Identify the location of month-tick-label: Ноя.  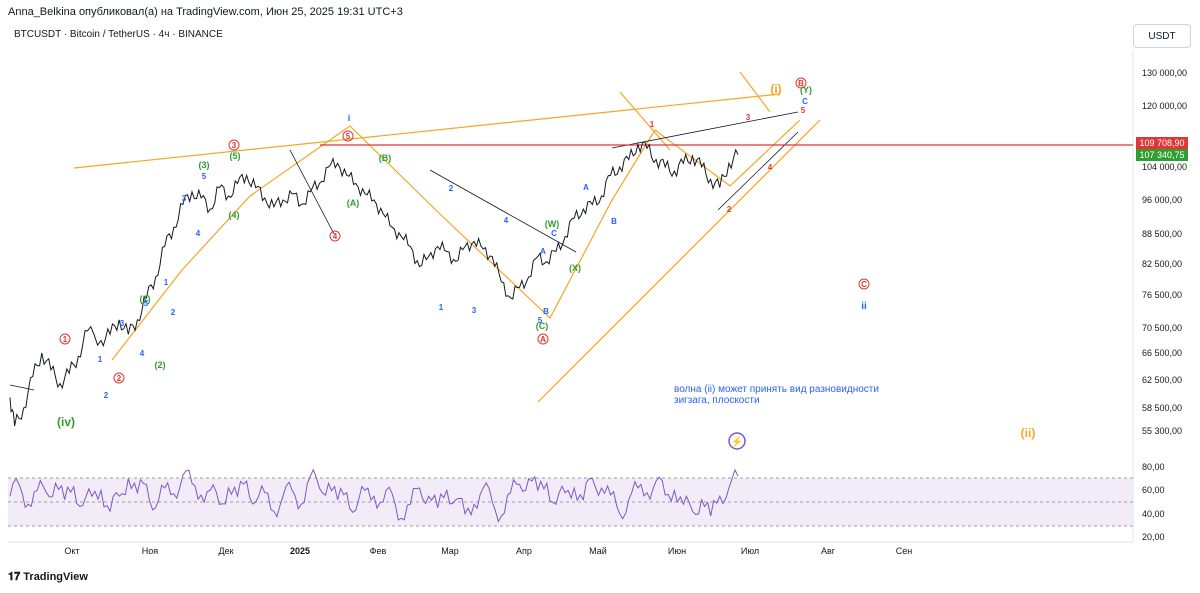
(150, 551).